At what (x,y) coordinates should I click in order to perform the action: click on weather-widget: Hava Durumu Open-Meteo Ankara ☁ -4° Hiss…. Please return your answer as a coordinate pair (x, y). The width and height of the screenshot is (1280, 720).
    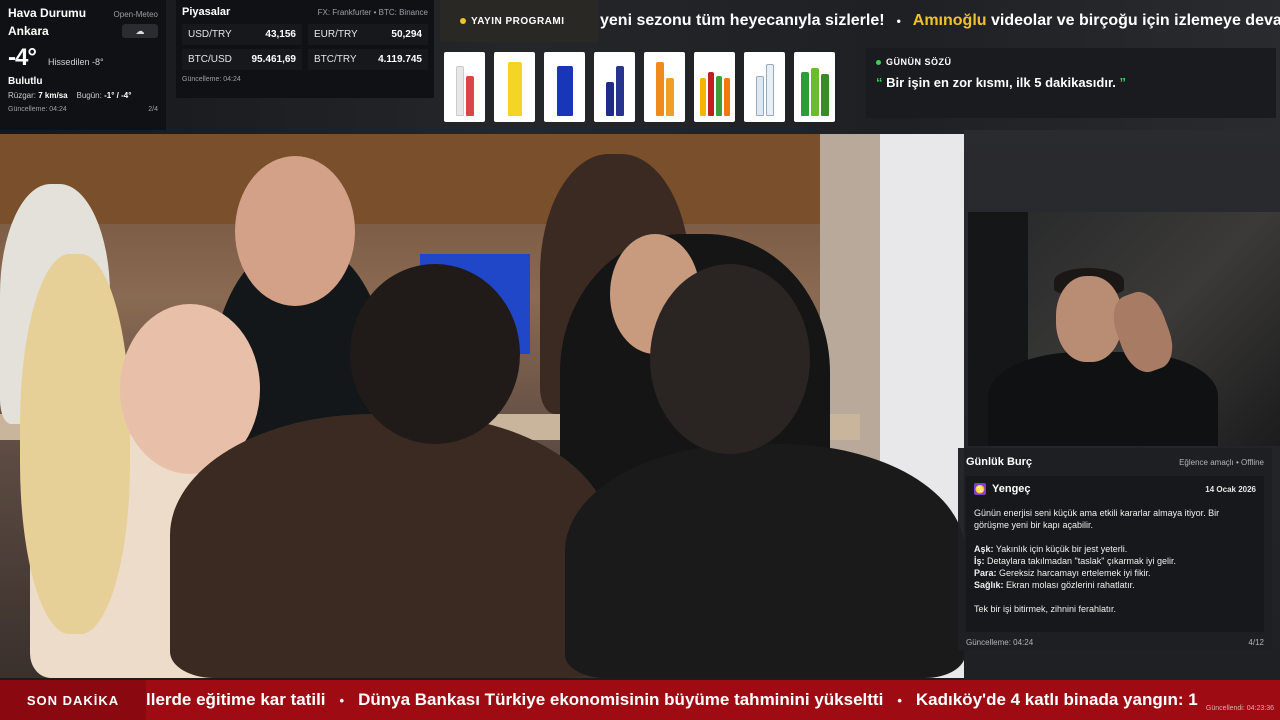
    Looking at the image, I should click on (83, 65).